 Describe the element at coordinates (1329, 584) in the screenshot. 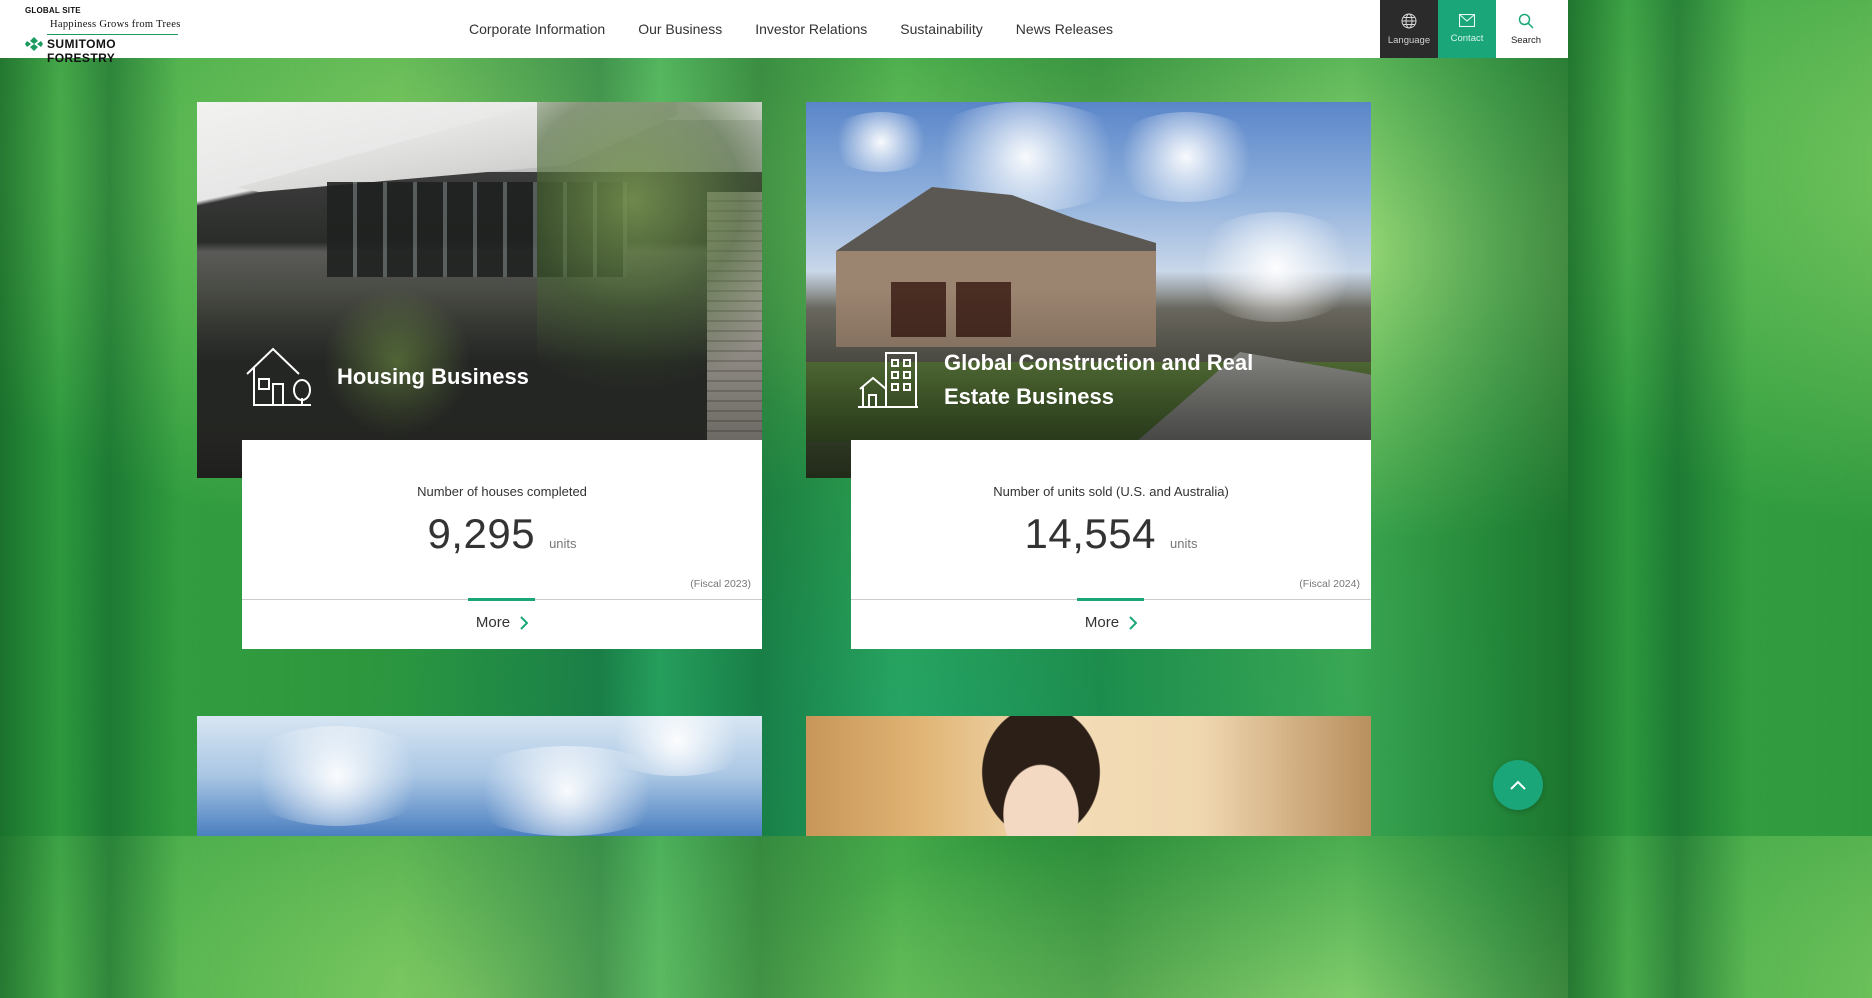

I see `global-fiscal: (Fiscal 2024)` at that location.